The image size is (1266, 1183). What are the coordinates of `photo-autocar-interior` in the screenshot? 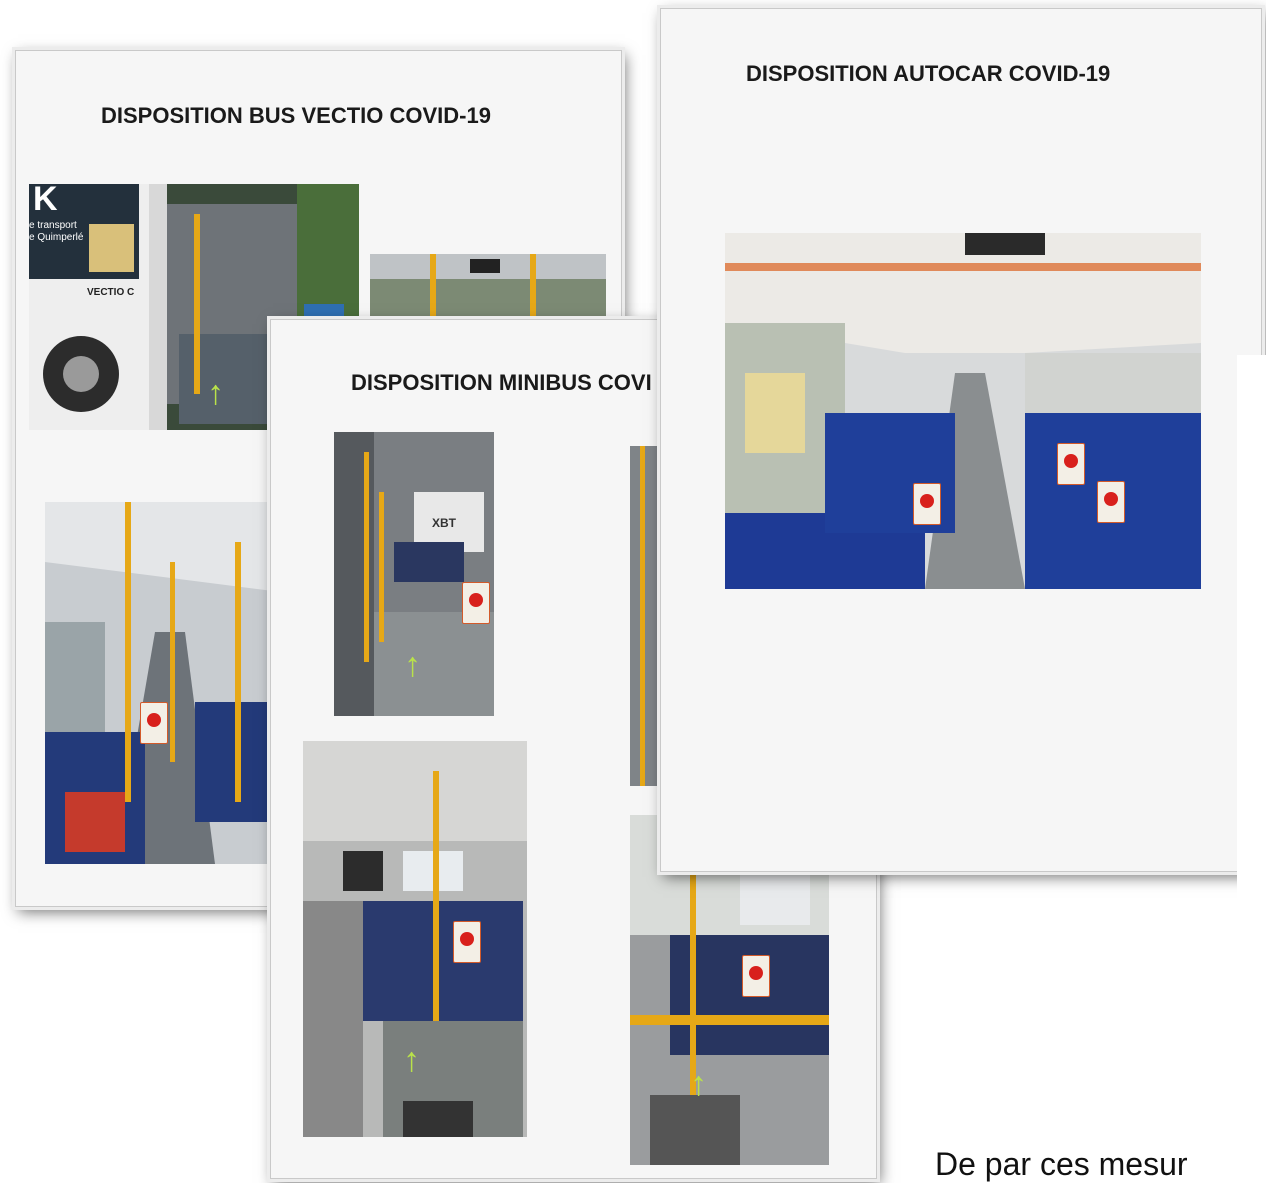 It's located at (963, 411).